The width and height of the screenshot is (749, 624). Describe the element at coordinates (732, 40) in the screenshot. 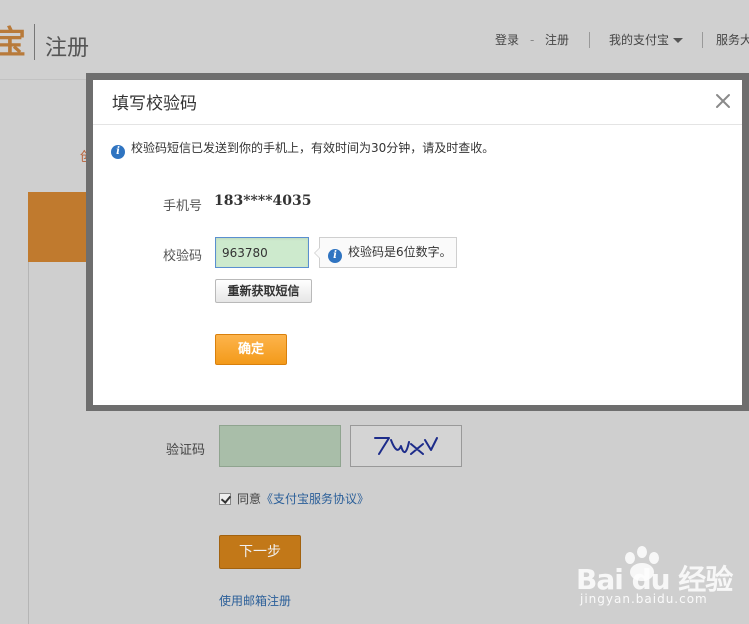

I see `nav-service-link: 服务大` at that location.